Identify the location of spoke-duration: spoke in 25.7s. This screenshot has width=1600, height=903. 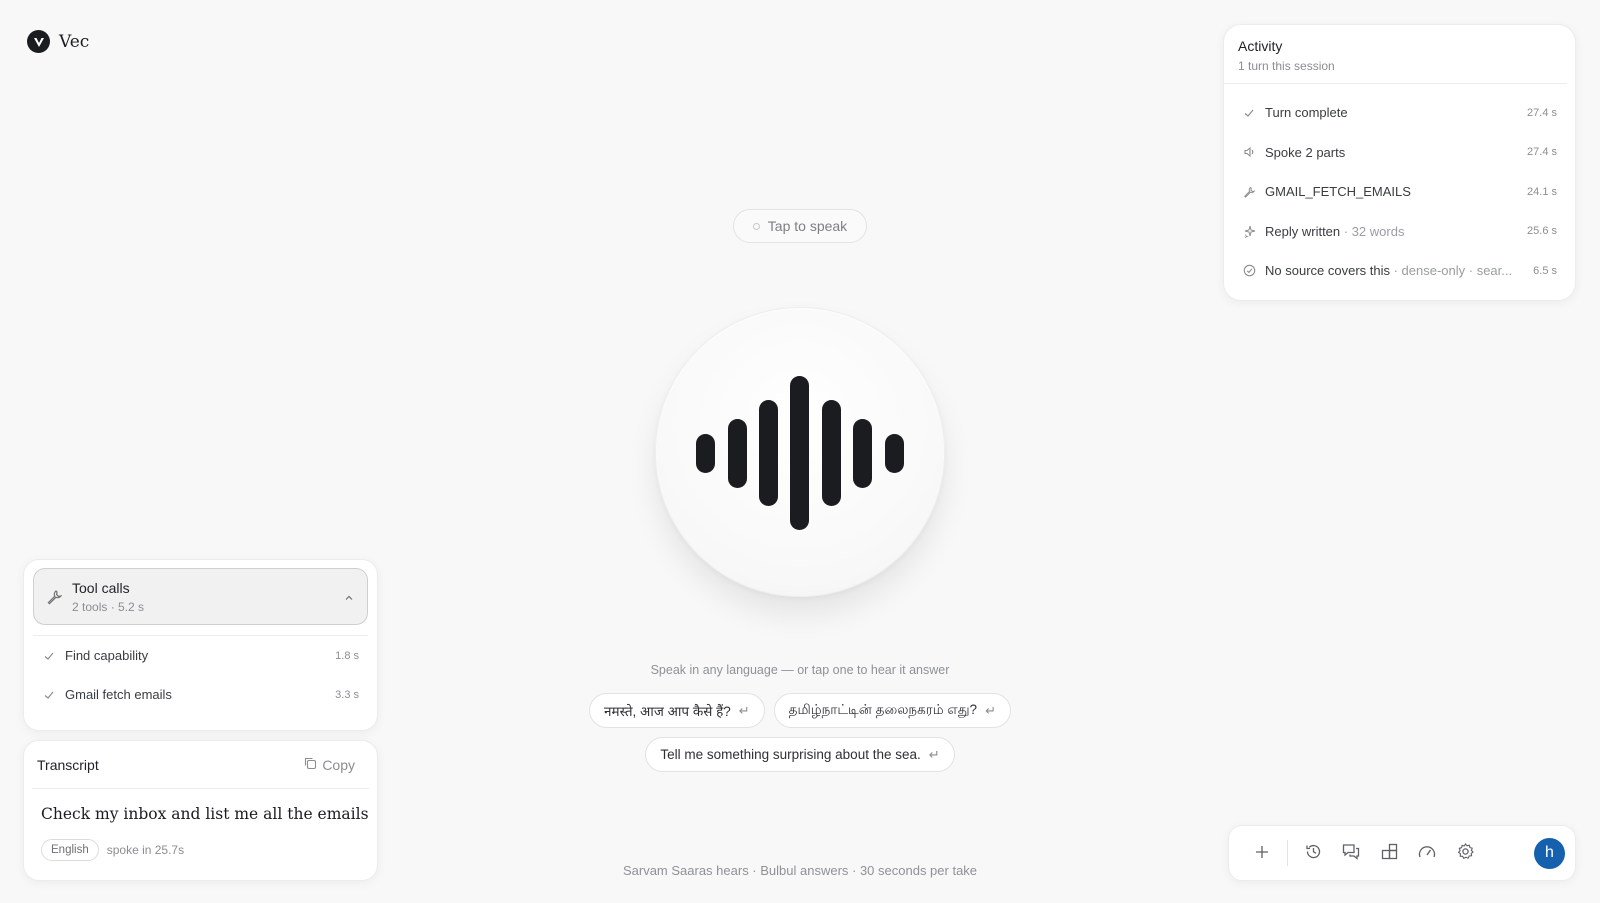
(145, 850).